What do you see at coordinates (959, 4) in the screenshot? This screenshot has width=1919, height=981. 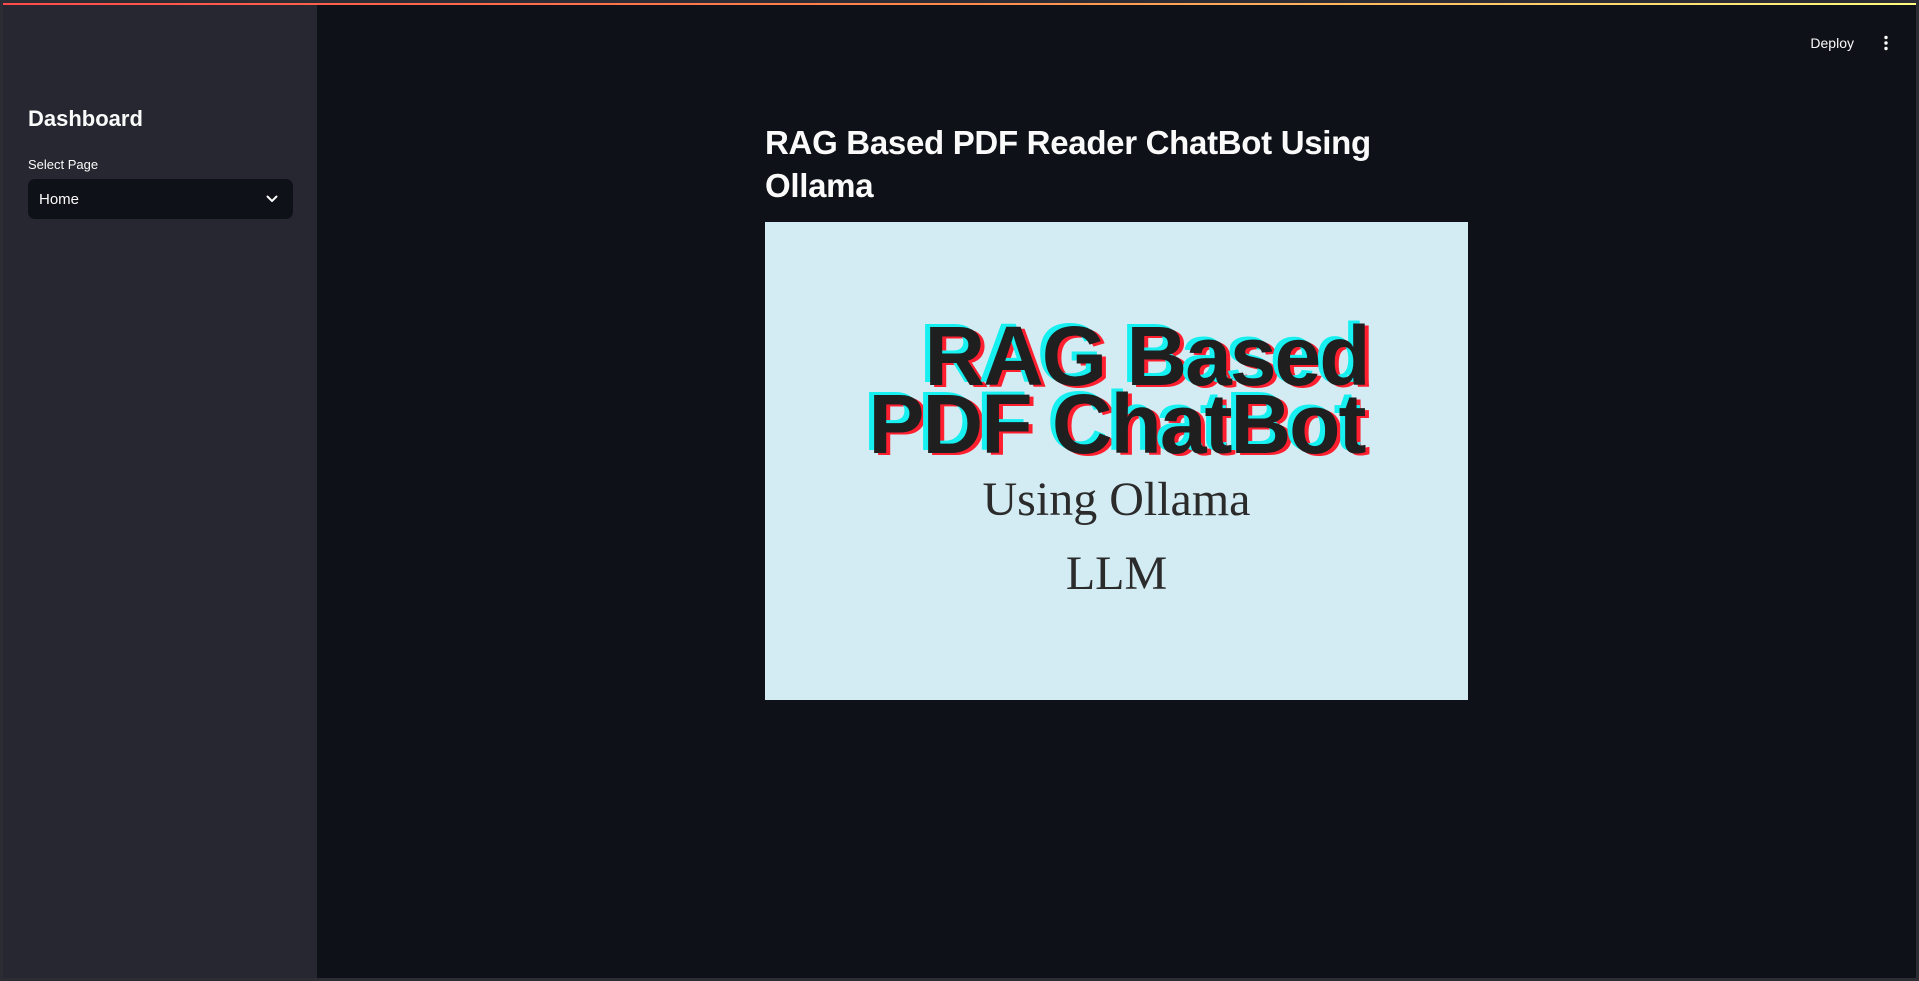 I see `header-decoration` at bounding box center [959, 4].